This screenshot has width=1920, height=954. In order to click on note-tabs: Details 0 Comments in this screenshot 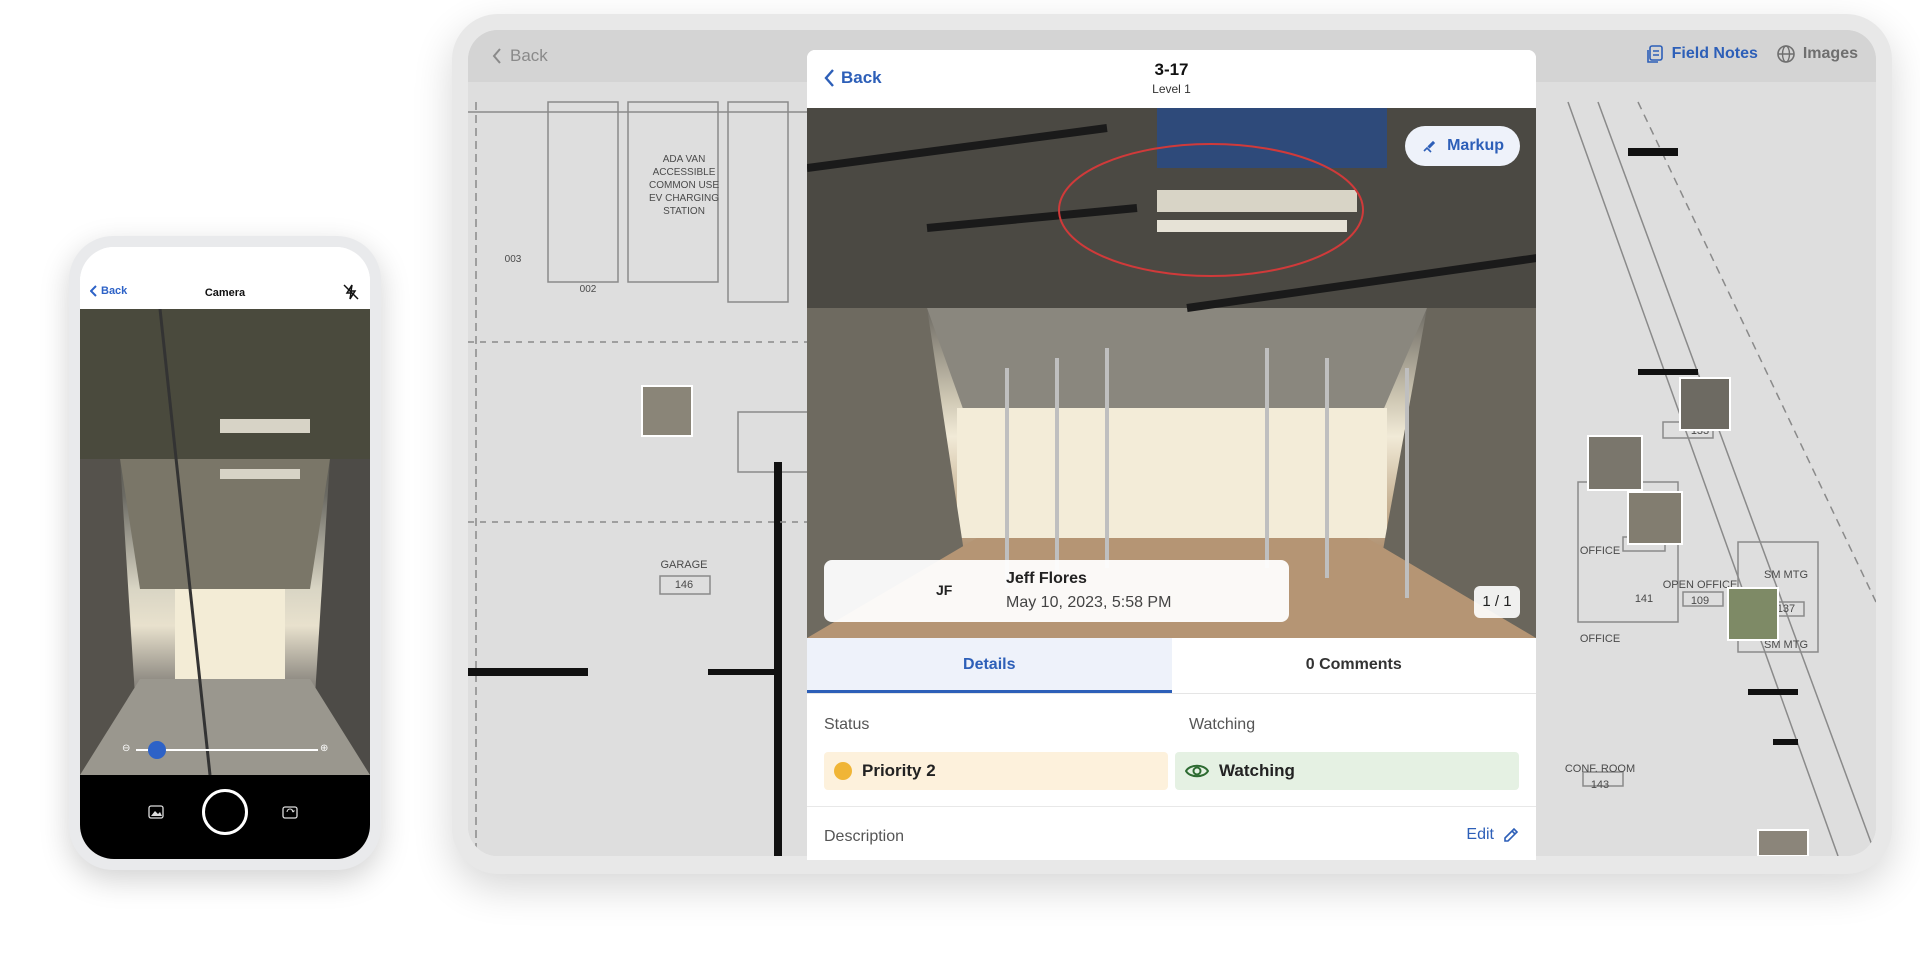, I will do `click(1171, 666)`.